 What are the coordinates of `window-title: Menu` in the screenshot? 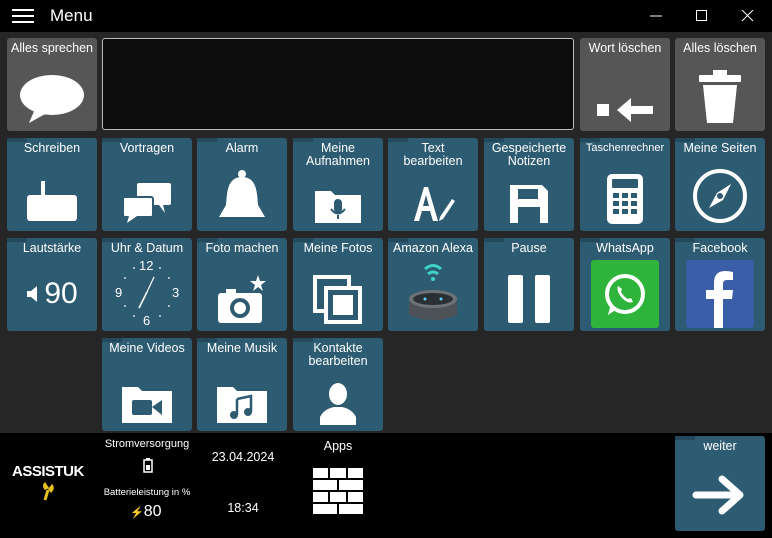 It's located at (71, 15).